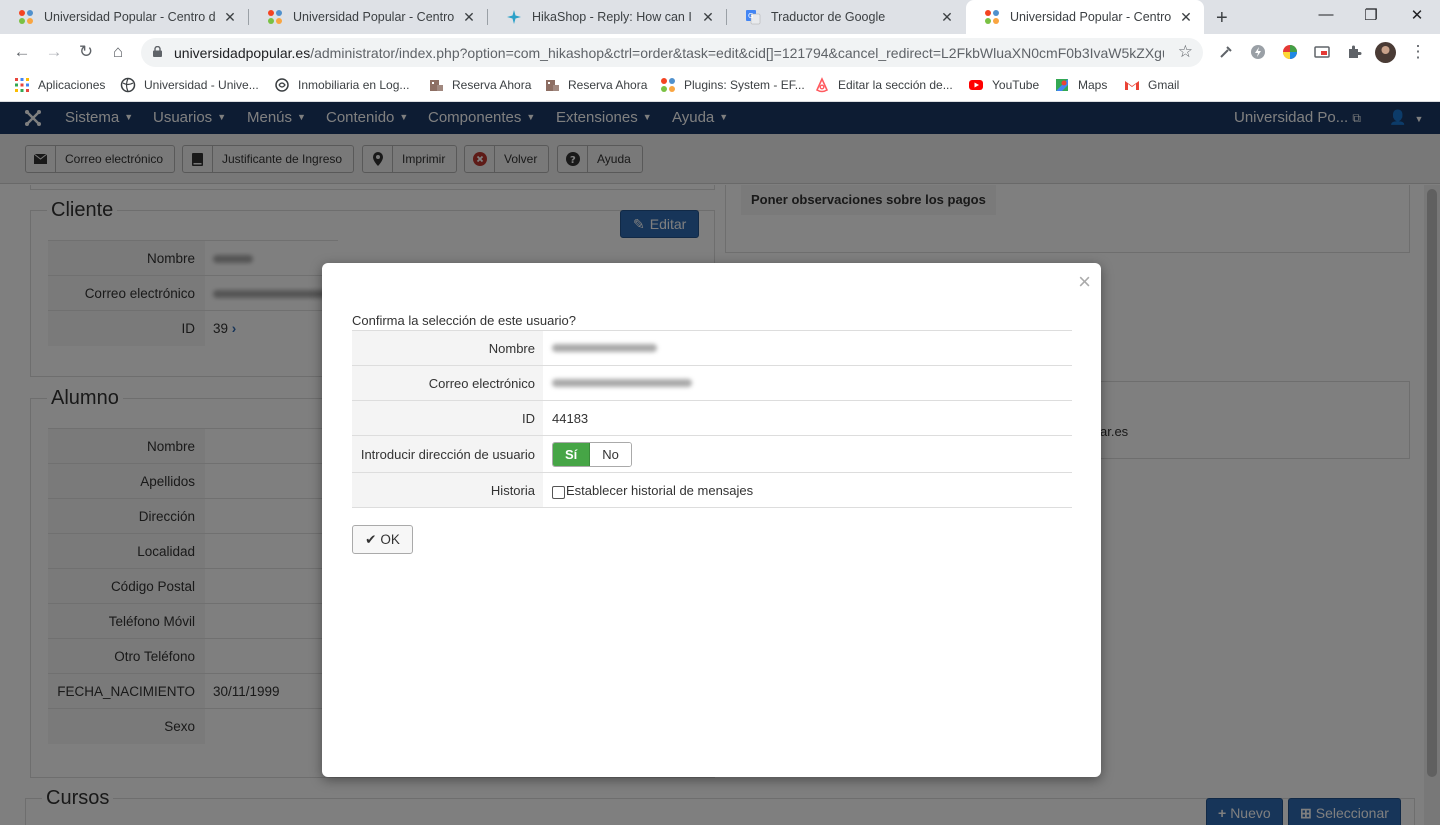 This screenshot has width=1440, height=825. What do you see at coordinates (54, 52) in the screenshot?
I see `forward-arrow-icon: →` at bounding box center [54, 52].